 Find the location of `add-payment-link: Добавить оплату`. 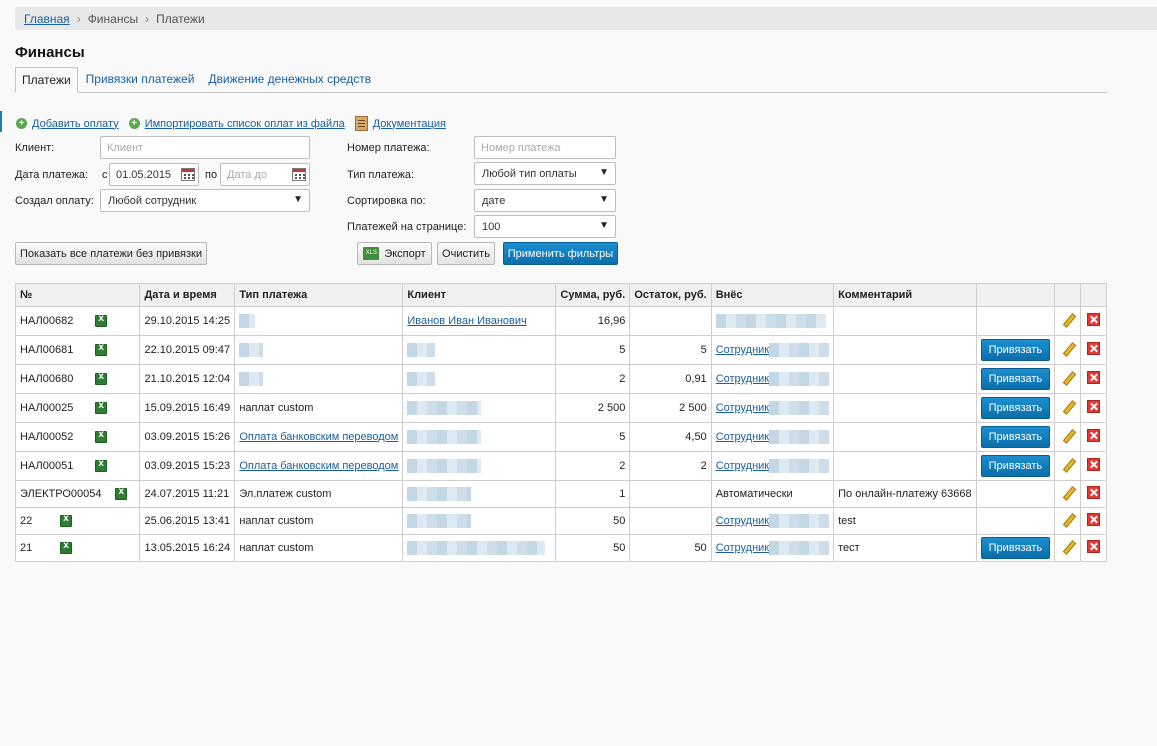

add-payment-link: Добавить оплату is located at coordinates (75, 124).